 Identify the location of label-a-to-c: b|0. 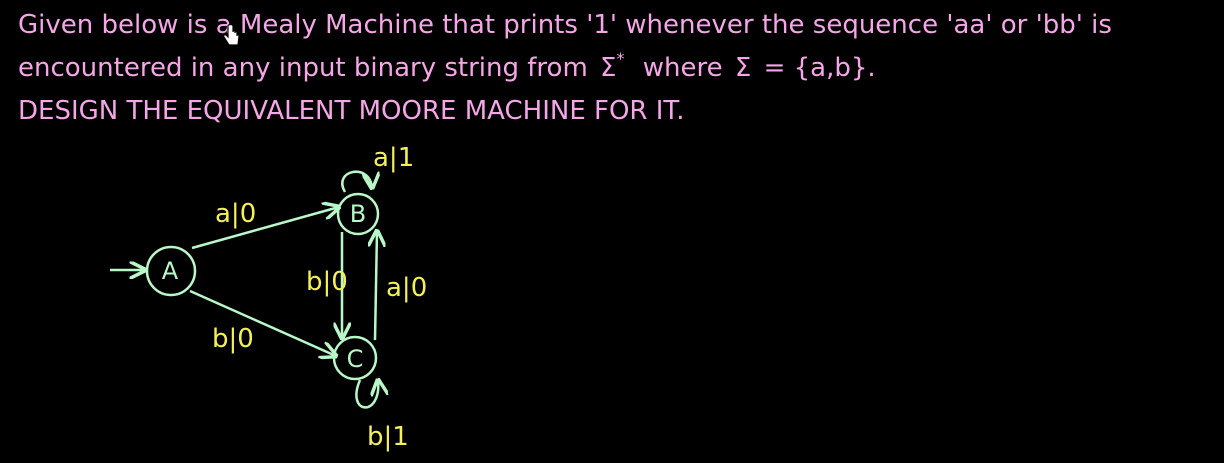
(233, 339).